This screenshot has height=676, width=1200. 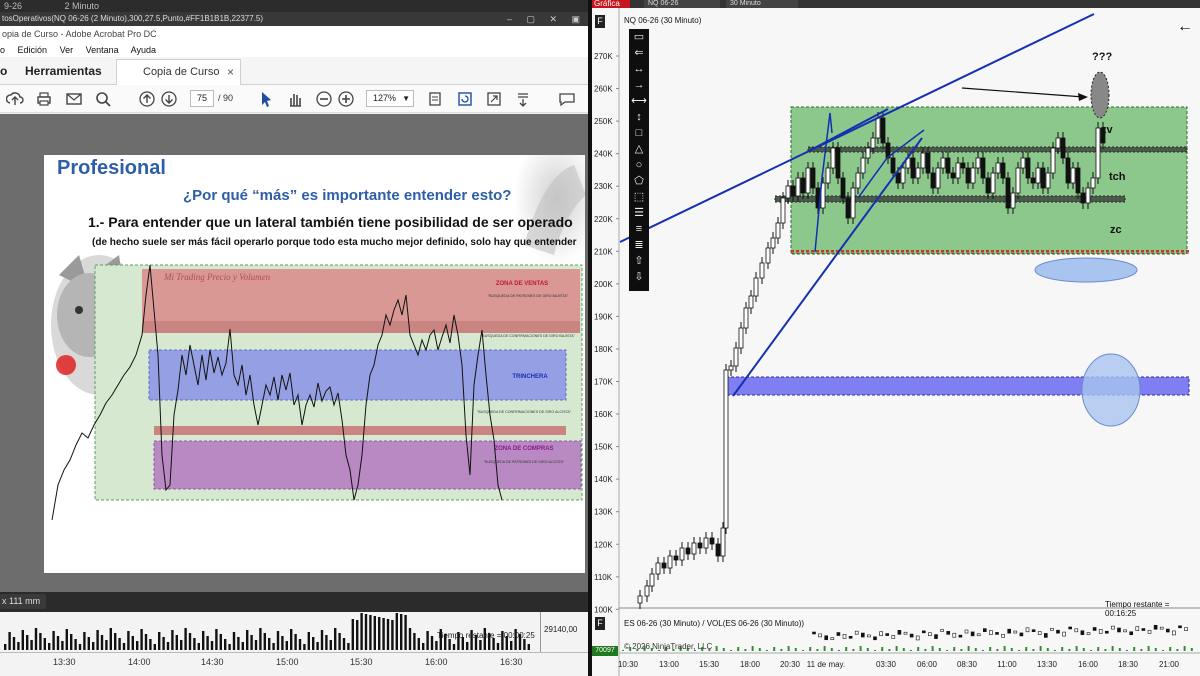 What do you see at coordinates (230, 72) in the screenshot?
I see `close-icon: ×` at bounding box center [230, 72].